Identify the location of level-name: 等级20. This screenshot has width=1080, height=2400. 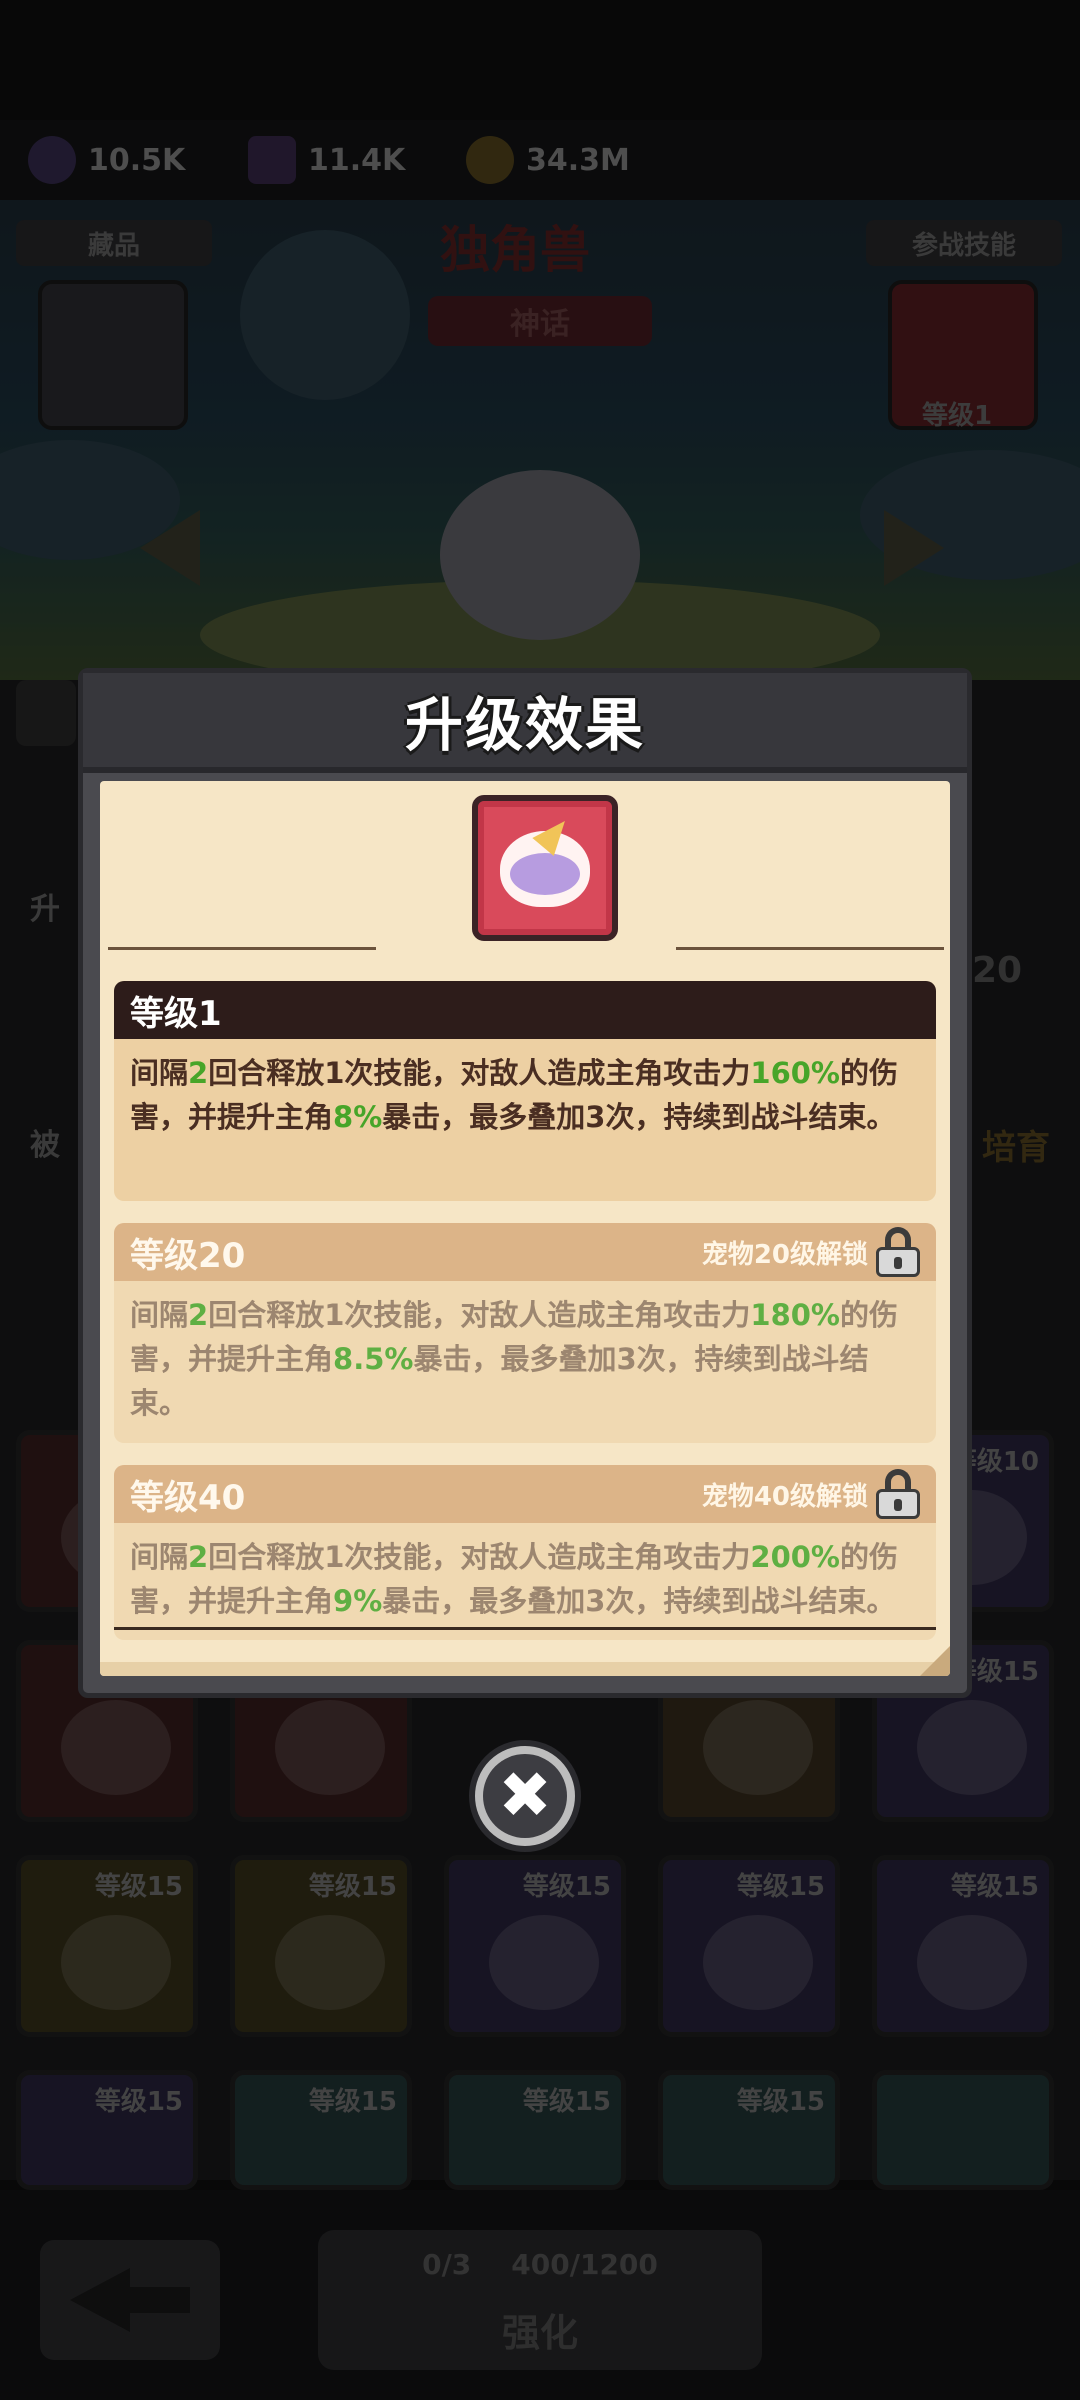
(188, 1255).